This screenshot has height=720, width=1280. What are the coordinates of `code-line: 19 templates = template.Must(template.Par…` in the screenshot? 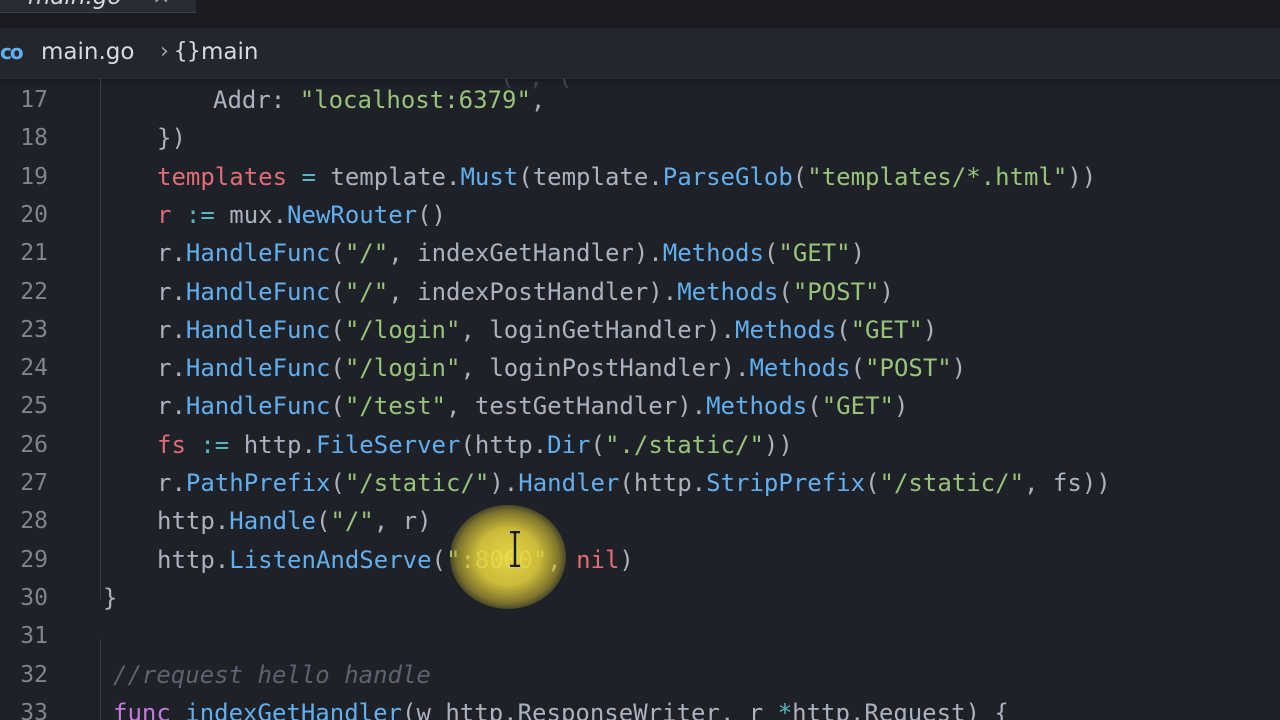 It's located at (640, 177).